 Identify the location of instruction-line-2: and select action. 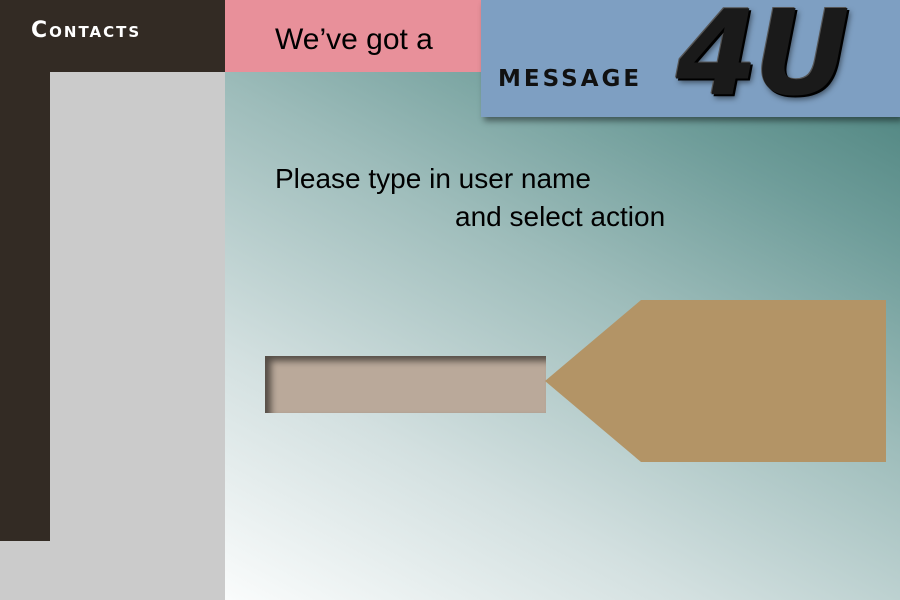
(560, 216).